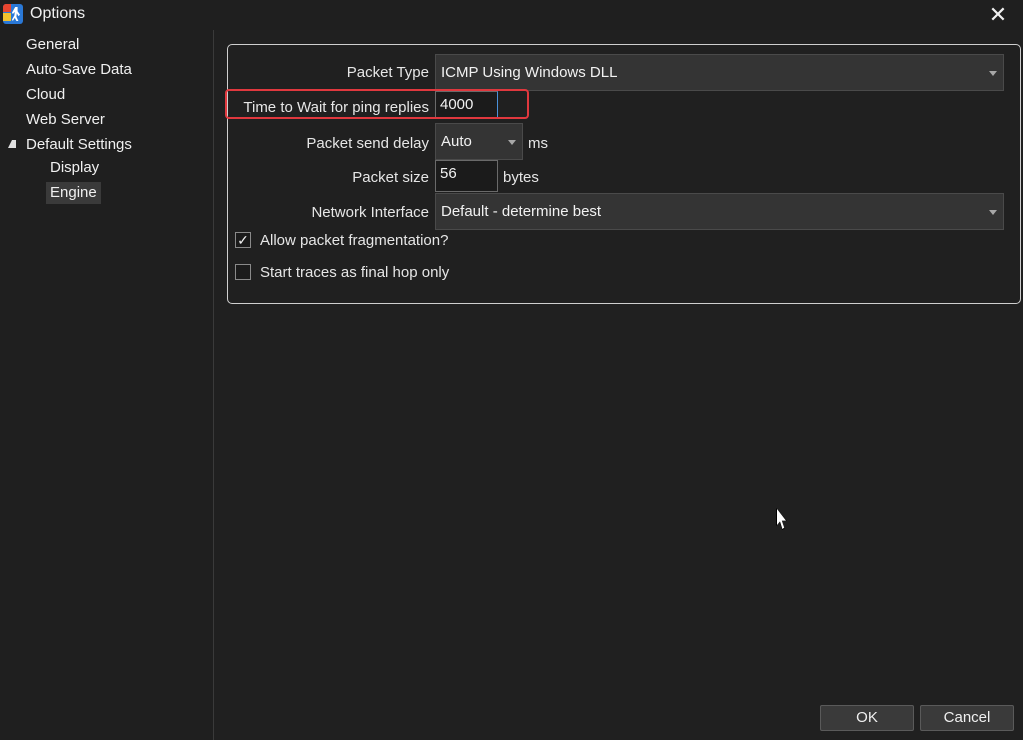  Describe the element at coordinates (354, 272) in the screenshot. I see `final-hop-only-label: Start traces as final hop only` at that location.